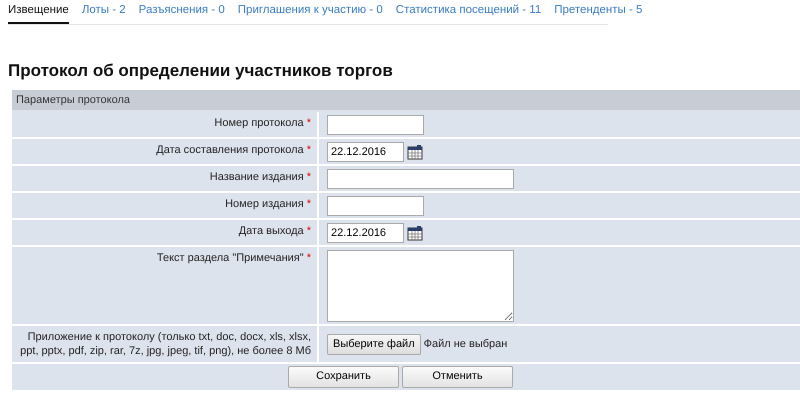  What do you see at coordinates (420, 286) in the screenshot?
I see `text-area` at bounding box center [420, 286].